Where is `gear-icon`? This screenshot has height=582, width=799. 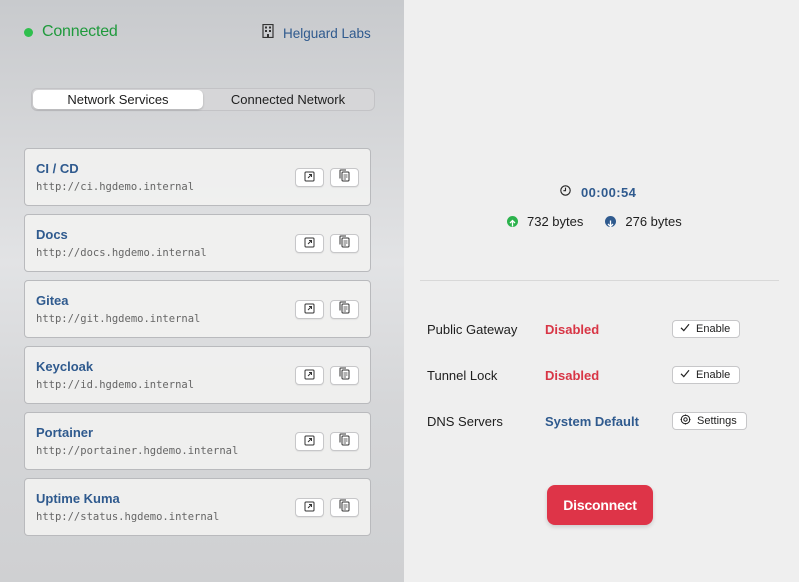
gear-icon is located at coordinates (685, 421).